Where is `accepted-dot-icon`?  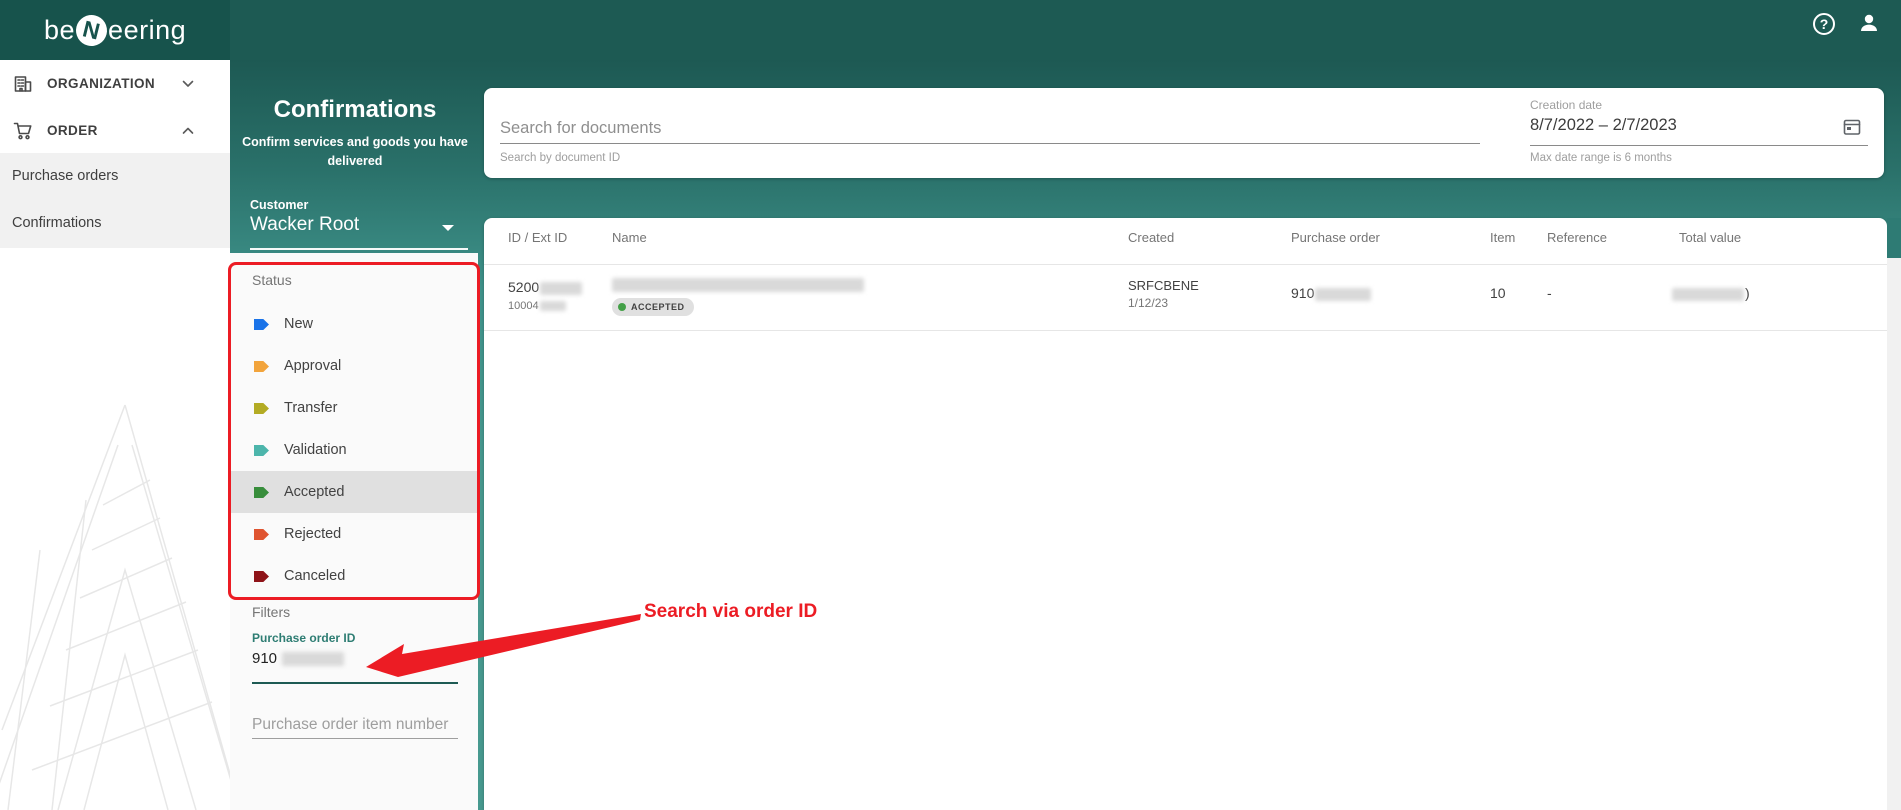 accepted-dot-icon is located at coordinates (622, 307).